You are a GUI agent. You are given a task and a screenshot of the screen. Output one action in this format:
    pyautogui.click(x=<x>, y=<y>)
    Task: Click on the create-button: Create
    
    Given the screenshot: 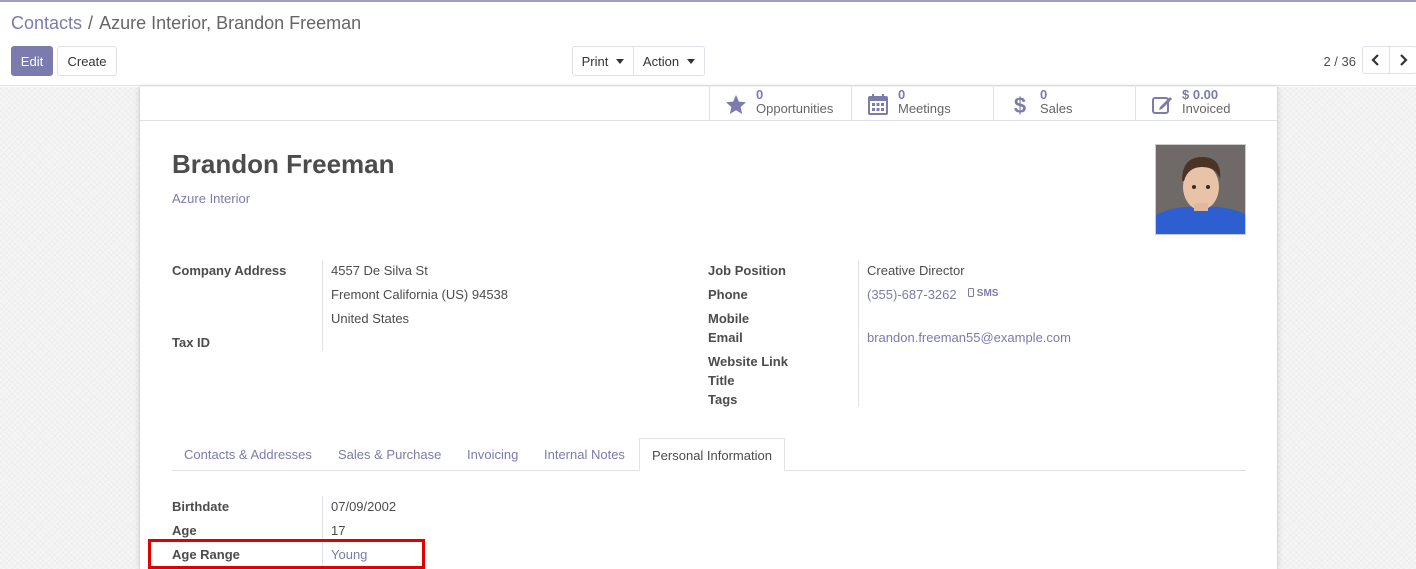 What is the action you would take?
    pyautogui.click(x=87, y=61)
    